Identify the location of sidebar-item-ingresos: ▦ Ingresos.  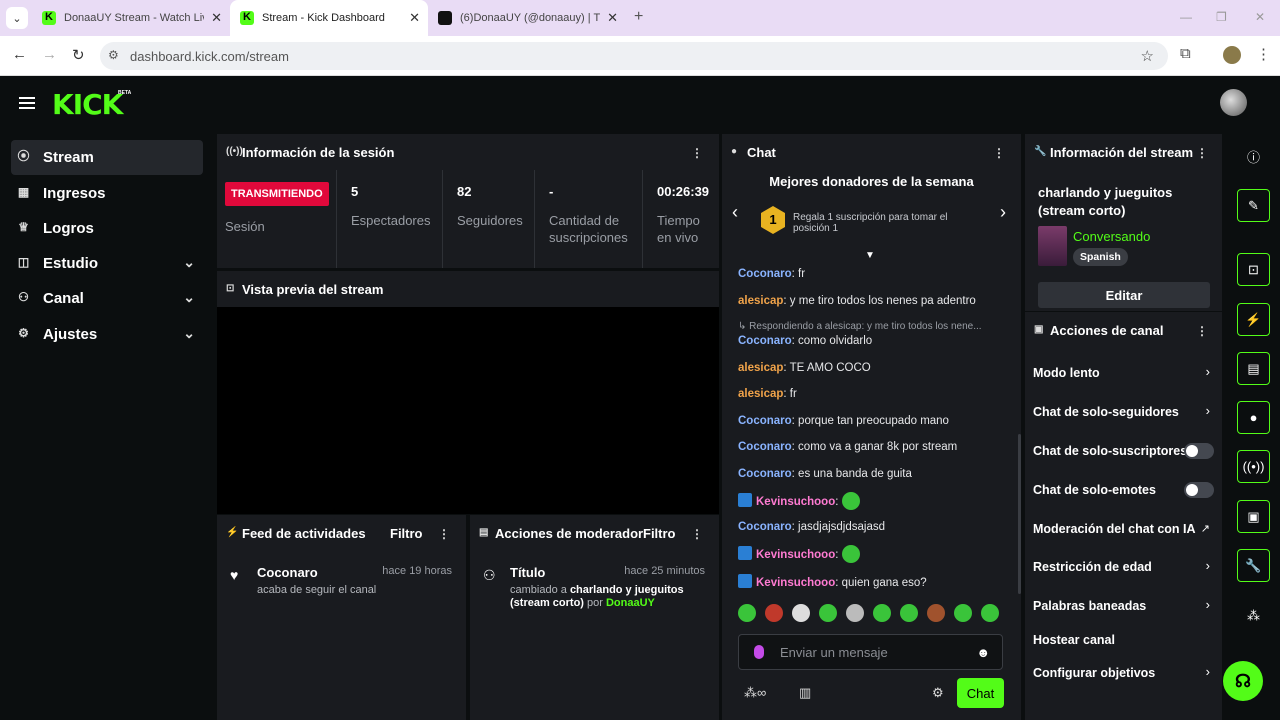
(107, 193).